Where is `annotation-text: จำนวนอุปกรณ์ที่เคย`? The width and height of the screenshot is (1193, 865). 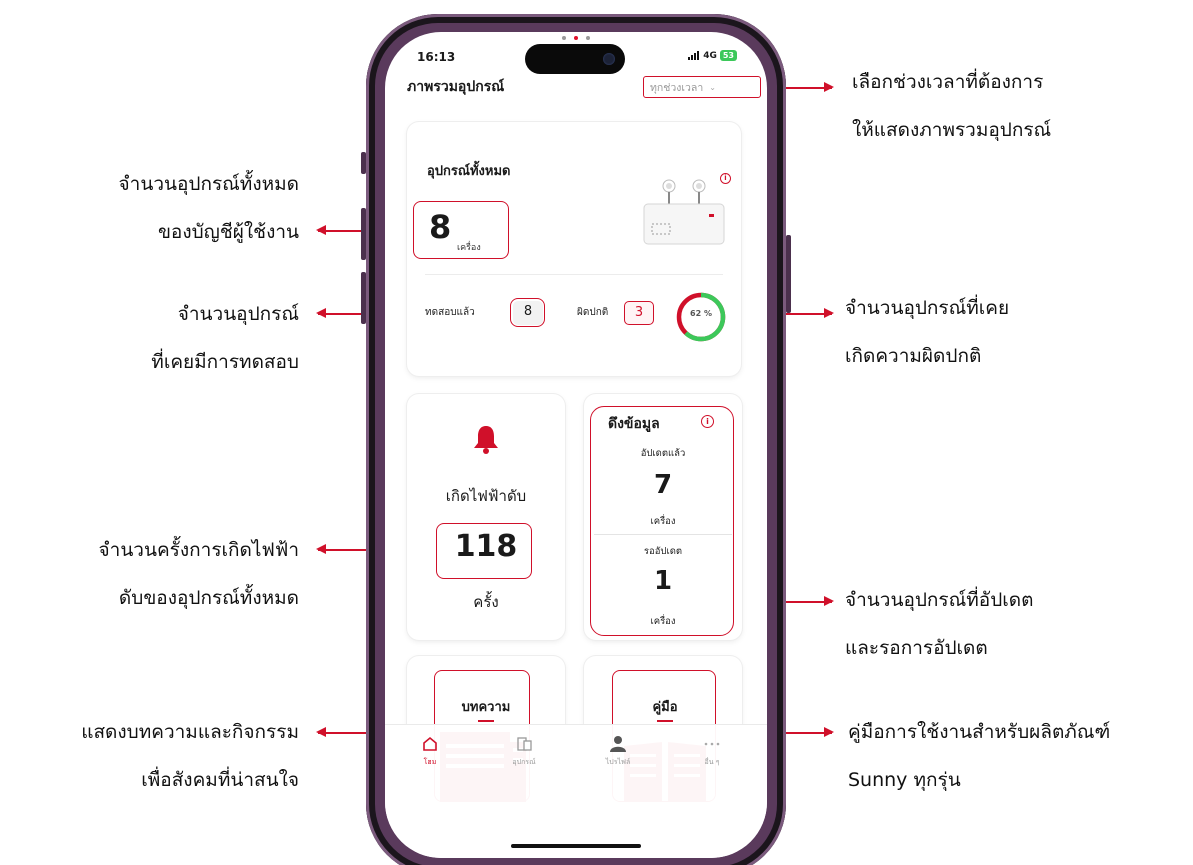
annotation-text: จำนวนอุปกรณ์ที่เคย is located at coordinates (927, 308).